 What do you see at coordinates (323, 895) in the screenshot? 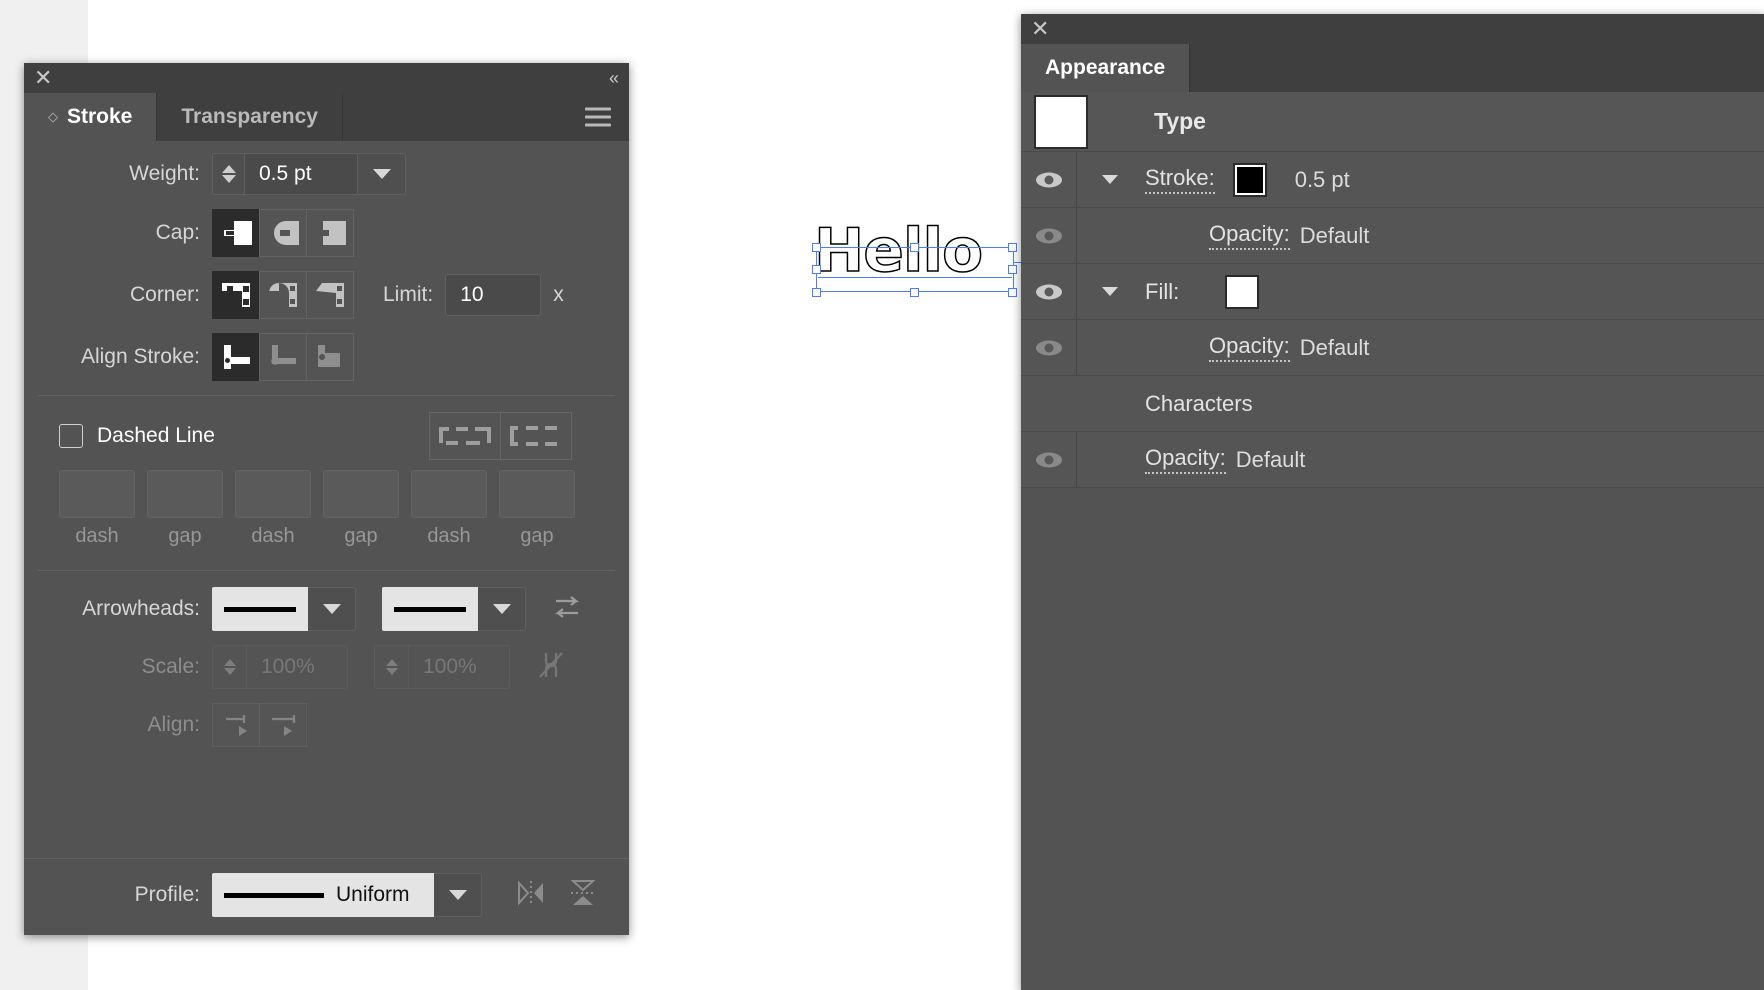
I see `profile-preview: Uniform` at bounding box center [323, 895].